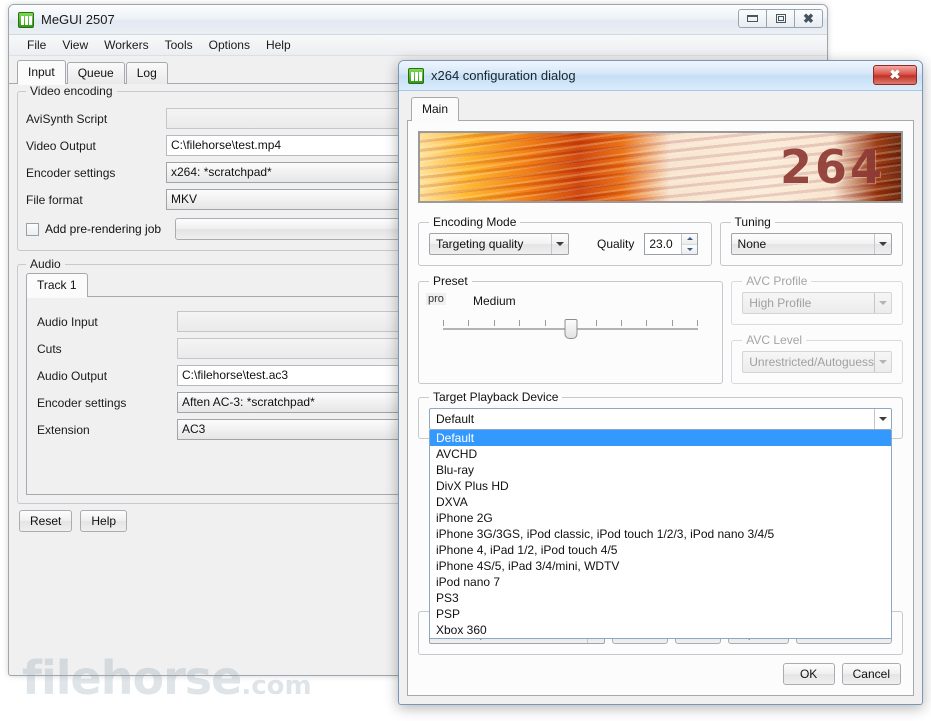  I want to click on window-controls: ✖, so click(780, 18).